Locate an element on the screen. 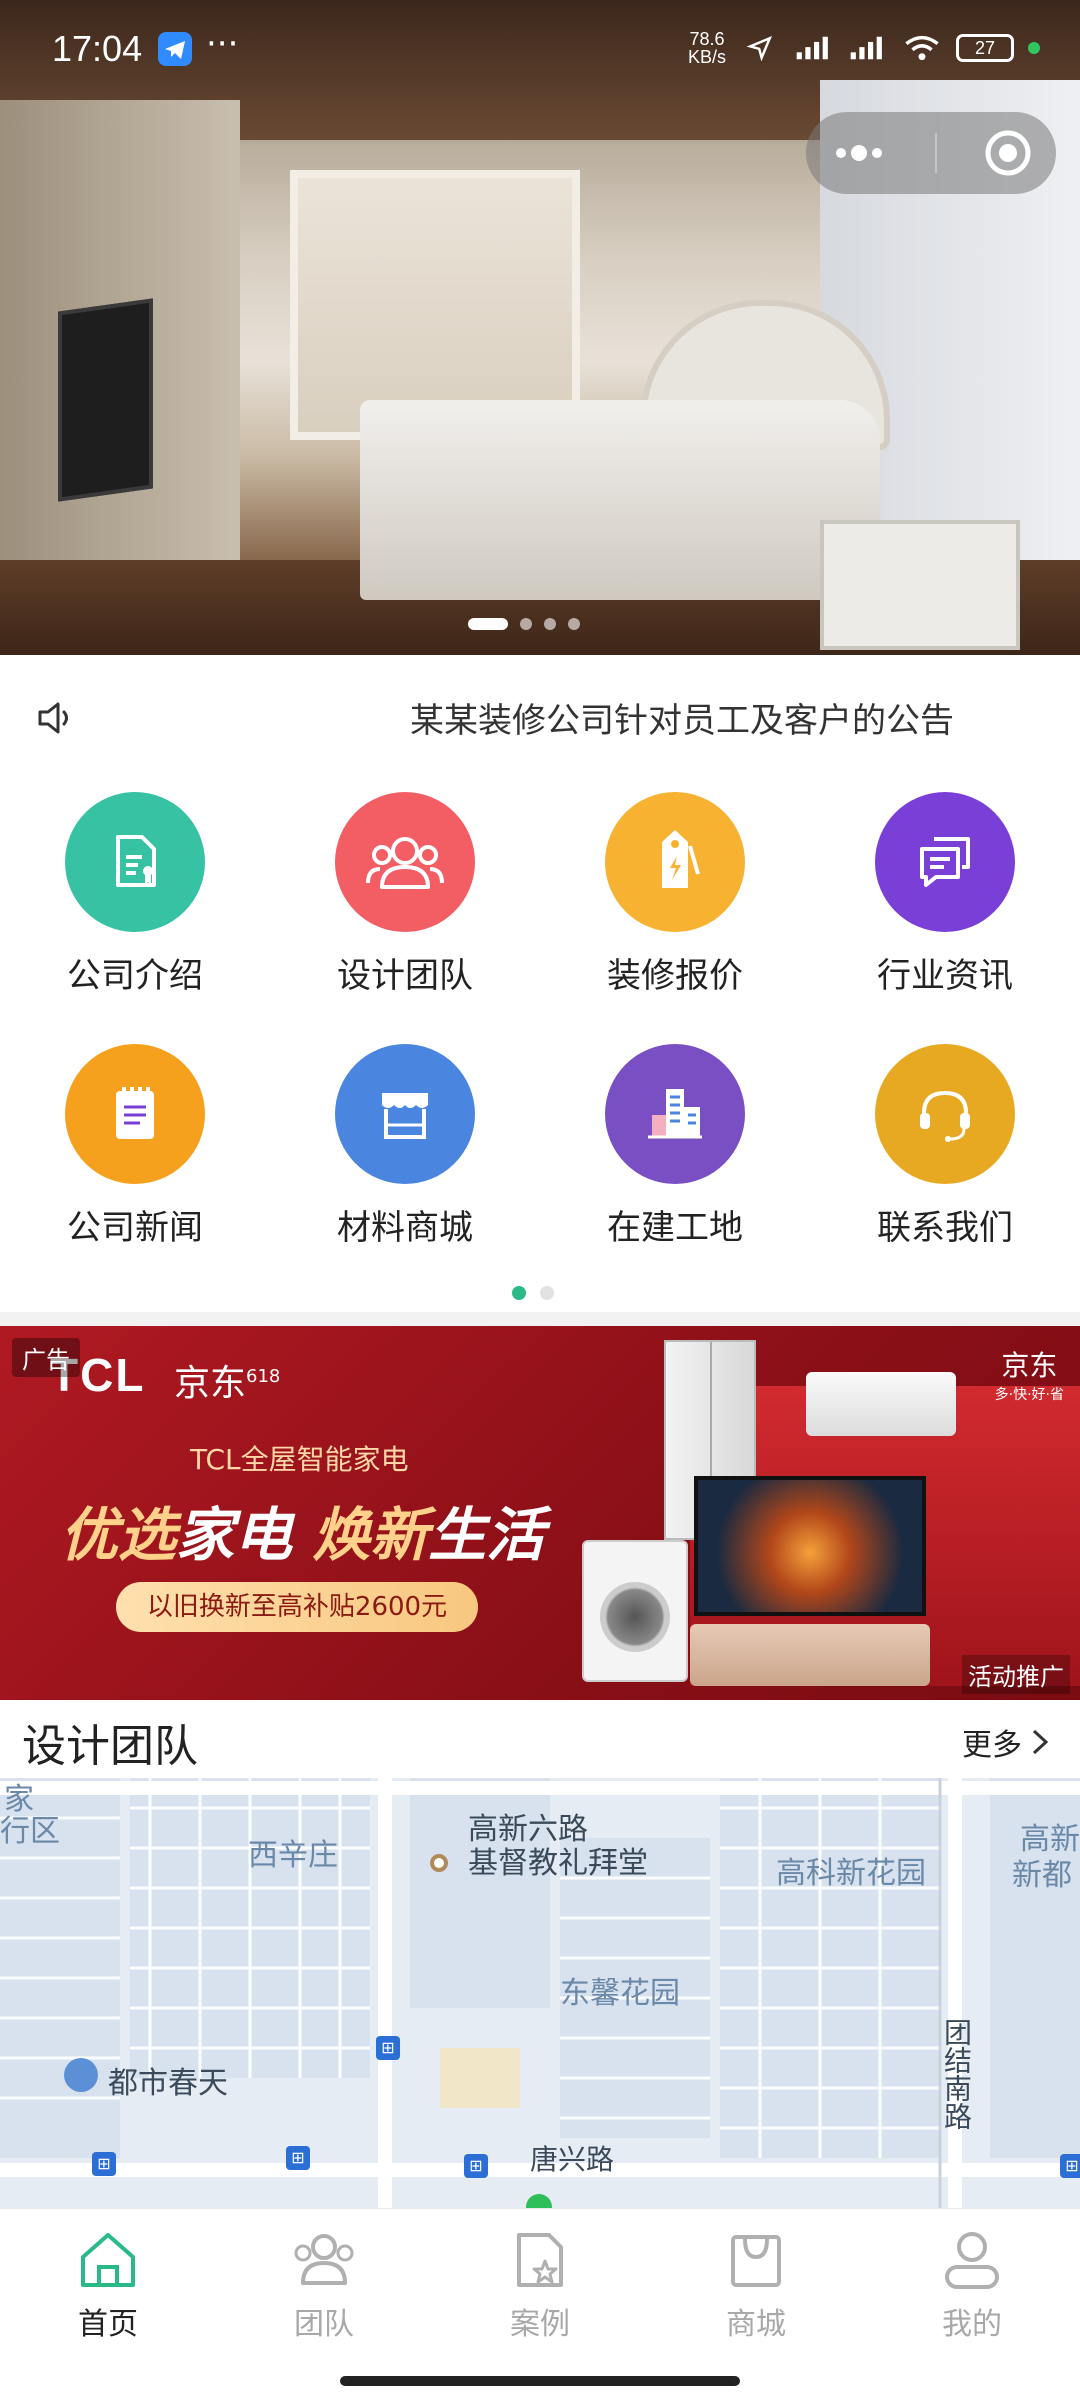 This screenshot has height=2400, width=1080. menu-item-construction-site: 在建工地 is located at coordinates (675, 1146).